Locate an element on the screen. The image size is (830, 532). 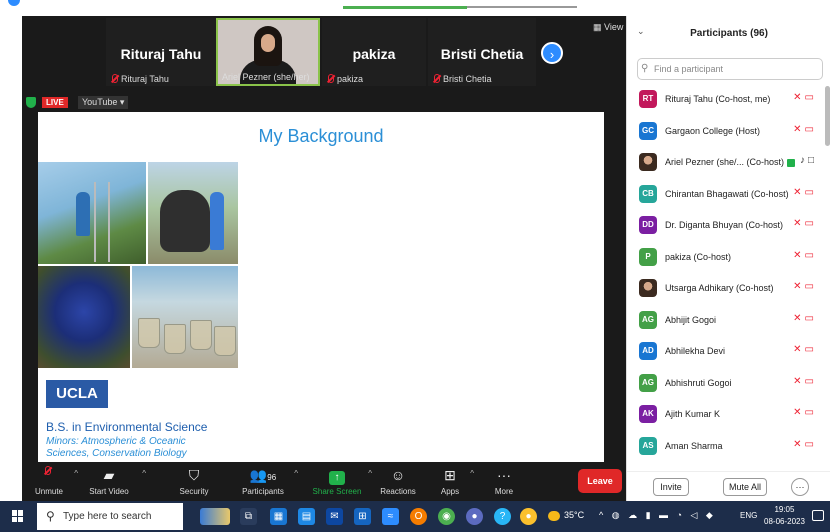
start-video-button: ▰ Start Video ^ is located at coordinates (114, 480).